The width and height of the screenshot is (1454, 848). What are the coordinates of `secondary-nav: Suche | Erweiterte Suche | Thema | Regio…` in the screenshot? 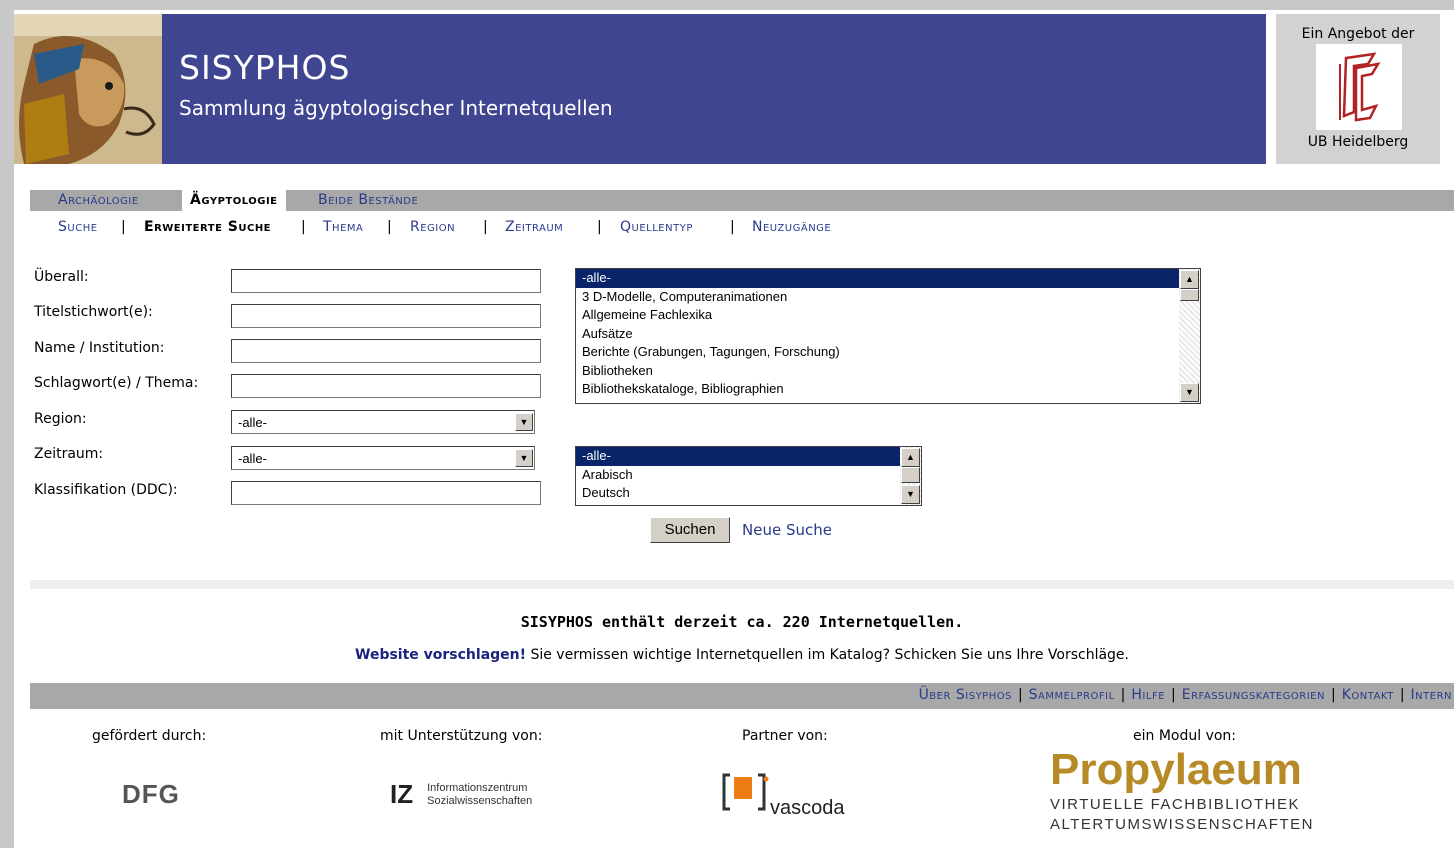 It's located at (742, 226).